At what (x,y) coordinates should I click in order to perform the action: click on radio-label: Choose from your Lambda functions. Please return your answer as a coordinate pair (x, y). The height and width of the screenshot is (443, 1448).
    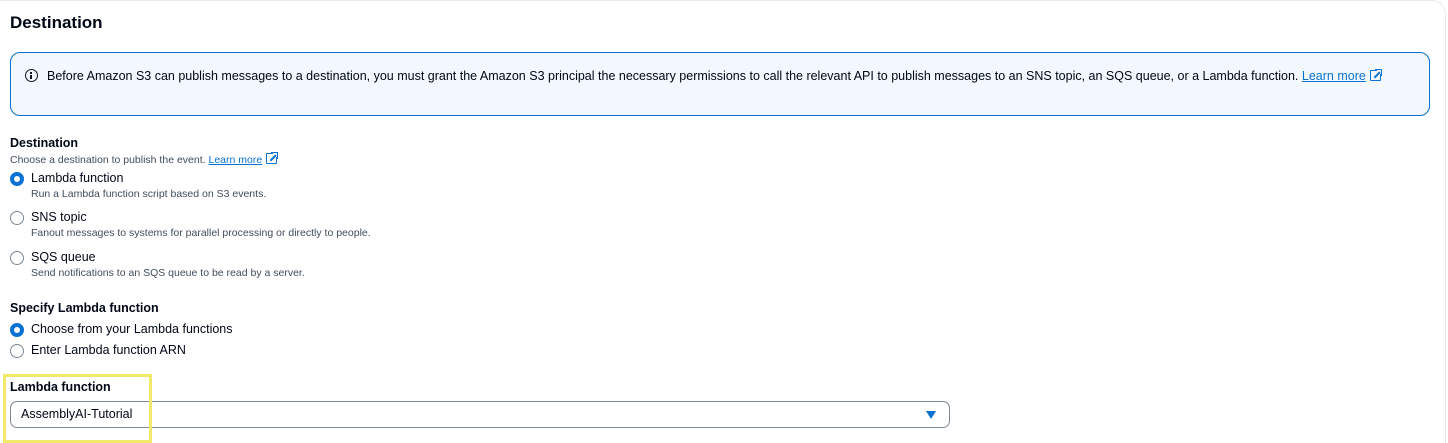
    Looking at the image, I should click on (132, 329).